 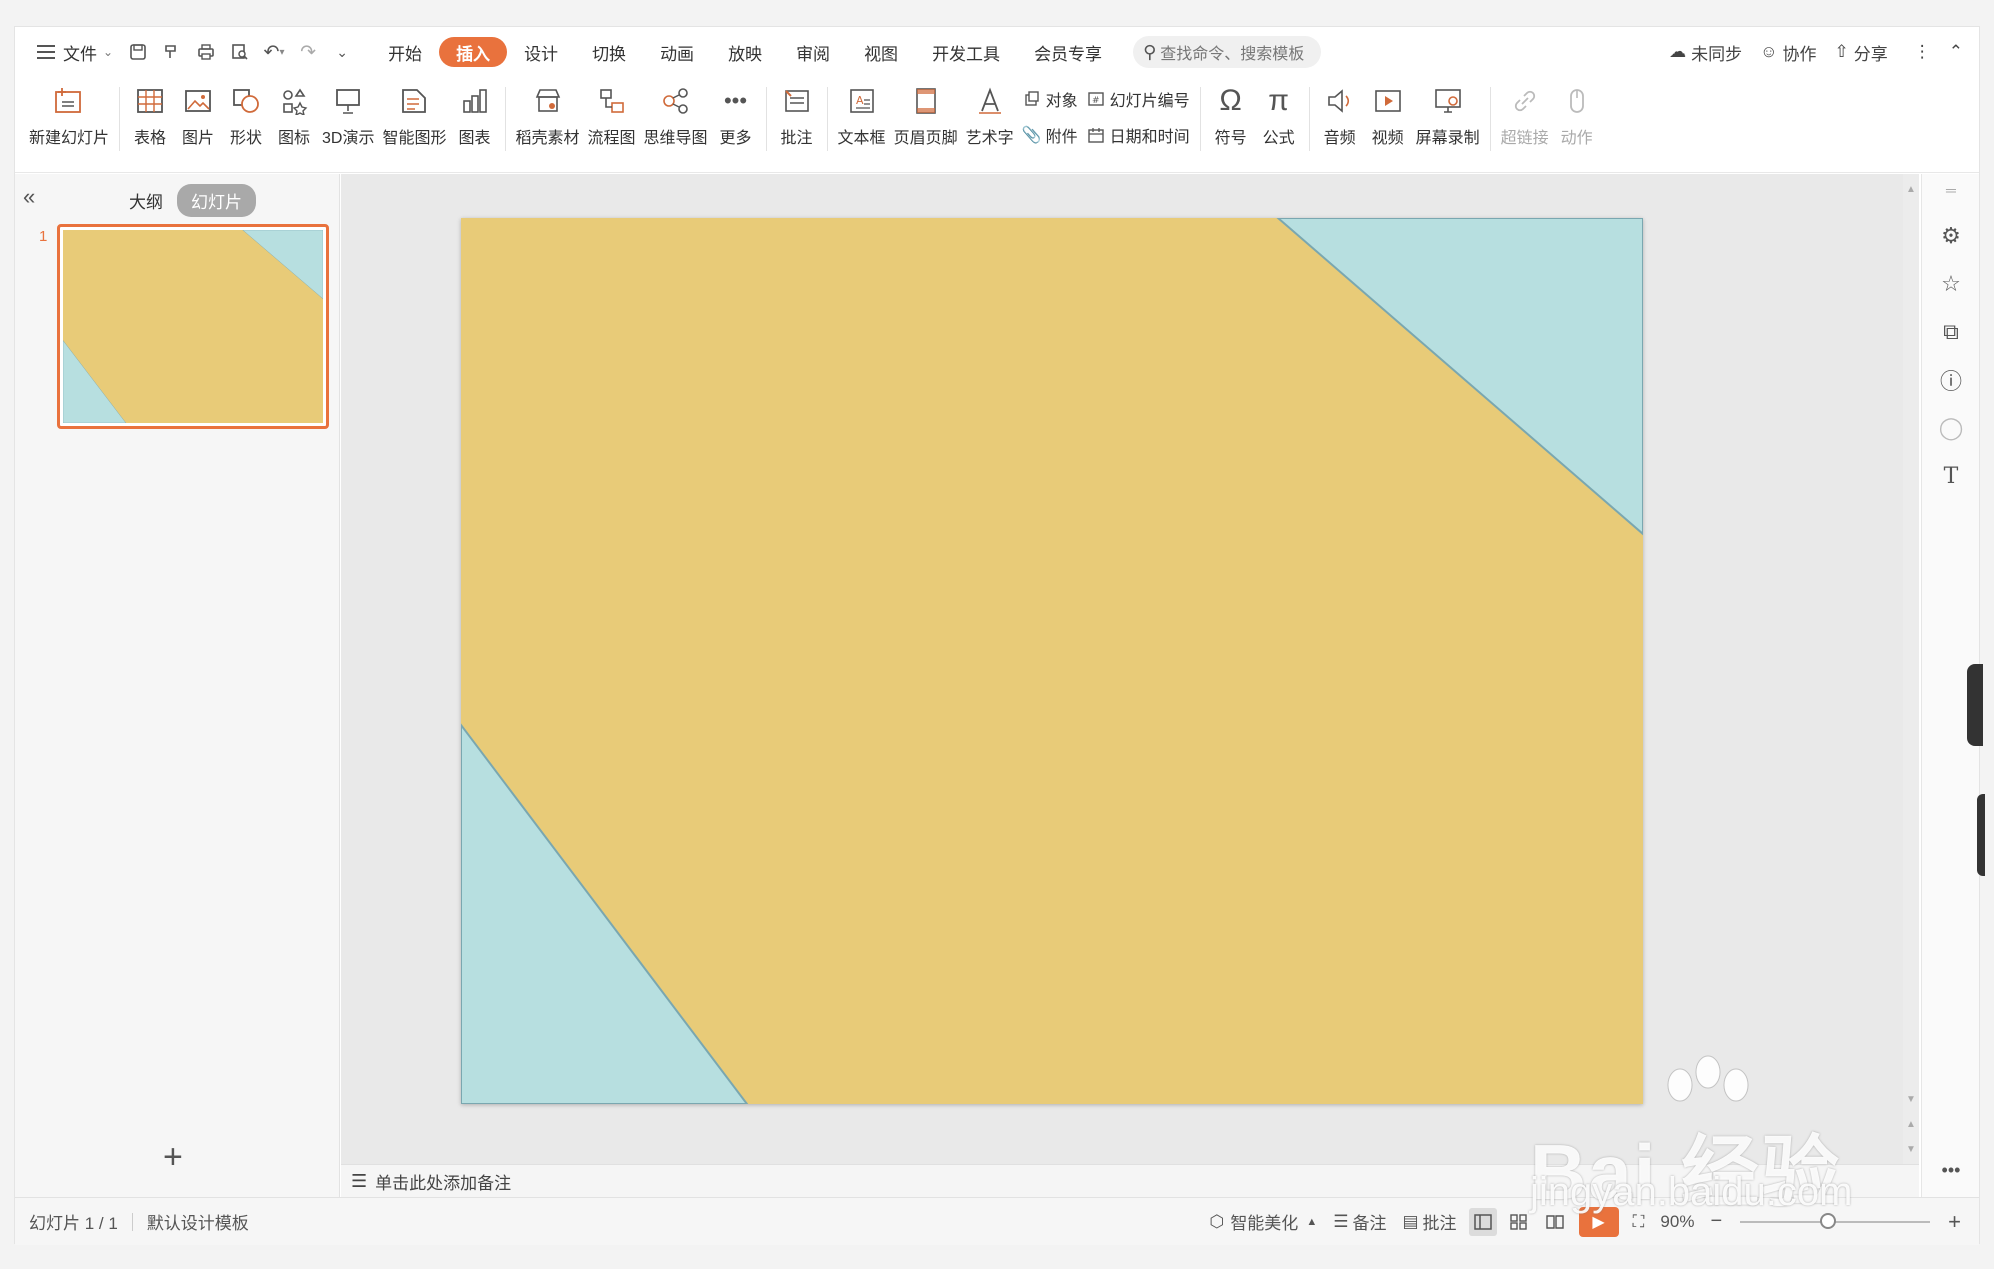 What do you see at coordinates (1482, 1221) in the screenshot?
I see `normal-view-icon` at bounding box center [1482, 1221].